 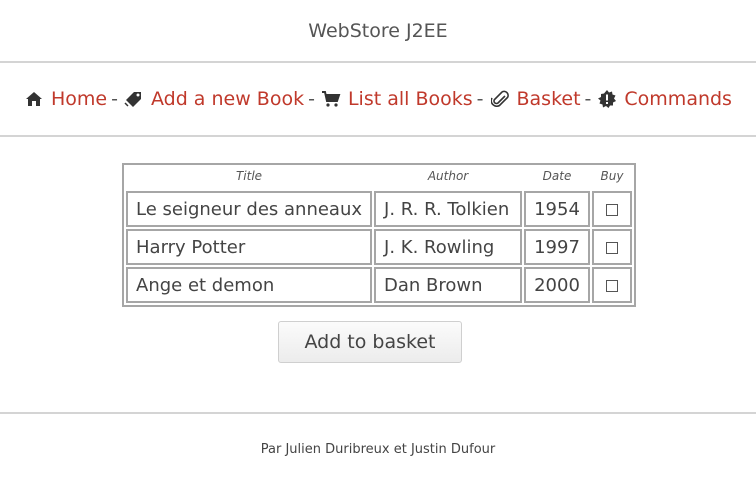 I want to click on book-author: J. R. R. Tolkien, so click(x=448, y=209).